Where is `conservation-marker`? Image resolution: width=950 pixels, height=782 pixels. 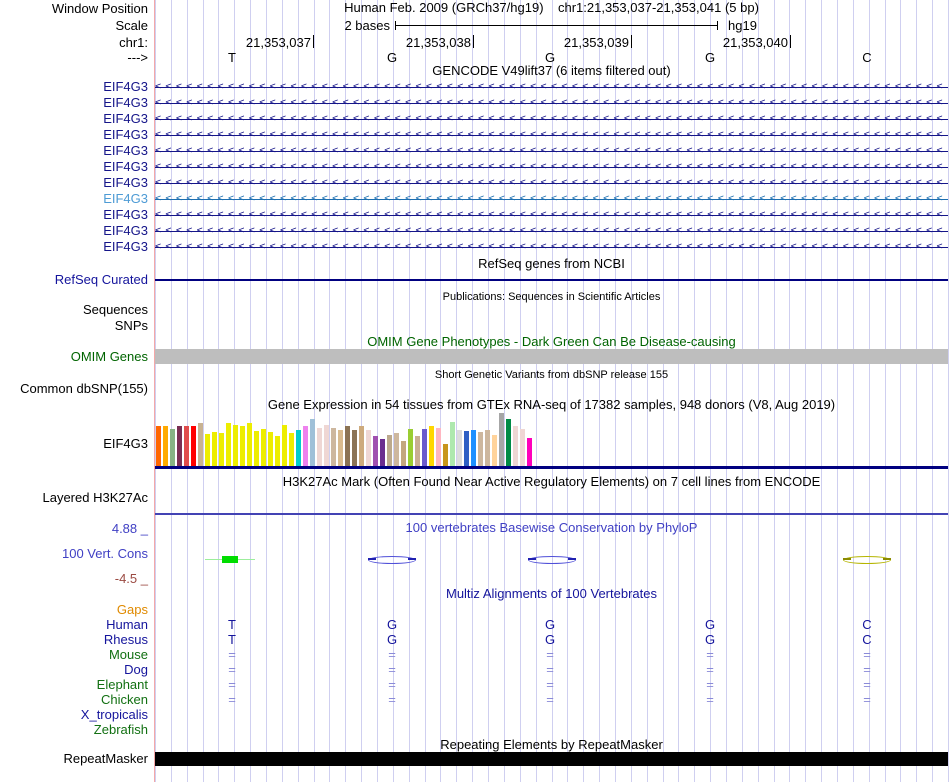 conservation-marker is located at coordinates (230, 559).